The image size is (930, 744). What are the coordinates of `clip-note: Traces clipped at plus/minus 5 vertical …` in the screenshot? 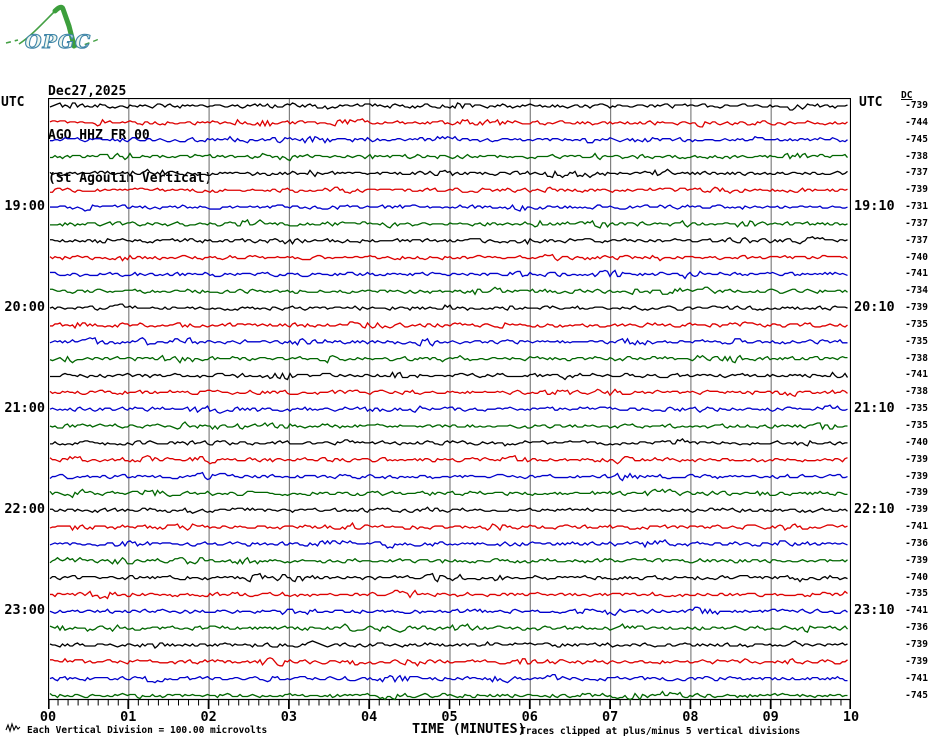 It's located at (660, 731).